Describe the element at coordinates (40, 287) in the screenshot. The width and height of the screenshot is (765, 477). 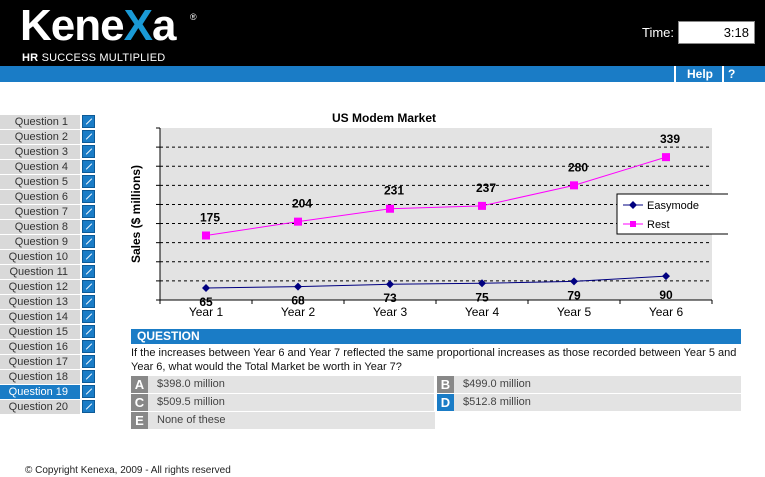
I see `sidebar-item-label: Question 12` at that location.